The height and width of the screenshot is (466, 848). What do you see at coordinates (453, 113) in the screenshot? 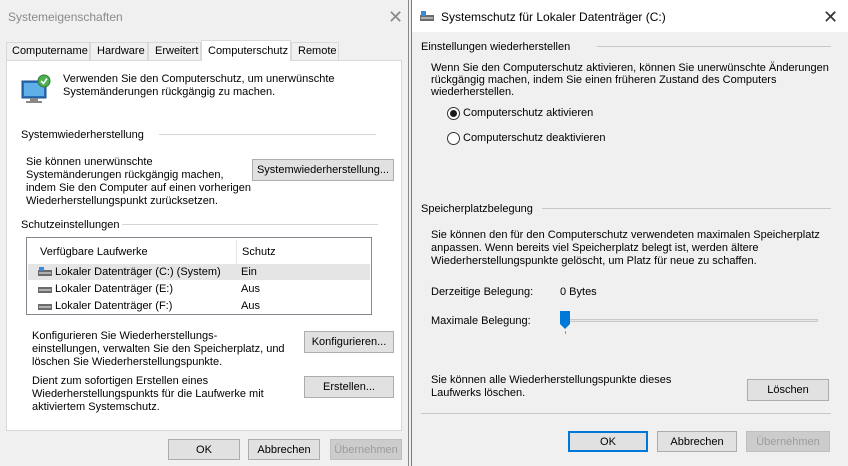
I see `radio-enable-protection` at bounding box center [453, 113].